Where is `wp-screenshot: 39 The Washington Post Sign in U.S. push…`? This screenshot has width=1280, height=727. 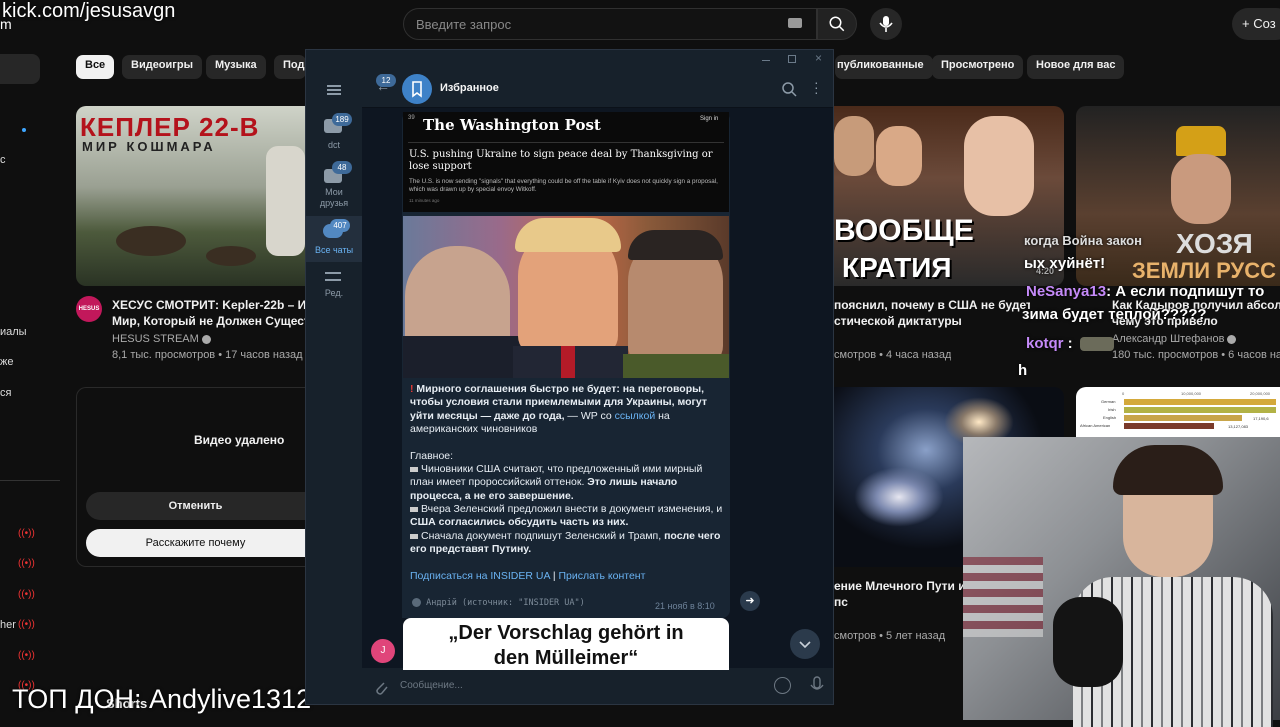
wp-screenshot: 39 The Washington Post Sign in U.S. push… is located at coordinates (566, 162).